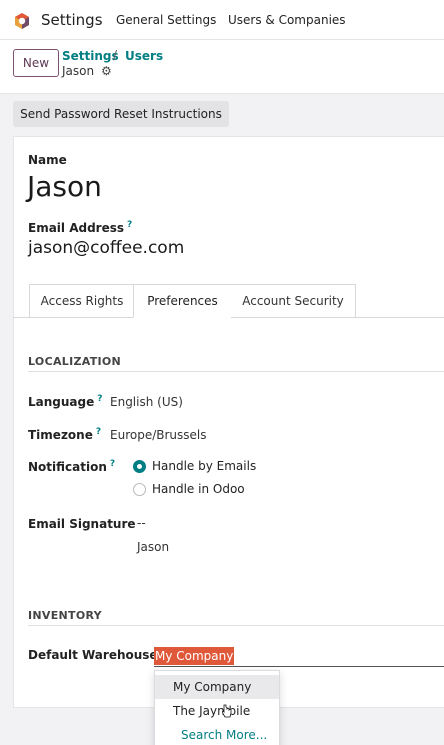  I want to click on tab-access-rights: Access Rights, so click(81, 301).